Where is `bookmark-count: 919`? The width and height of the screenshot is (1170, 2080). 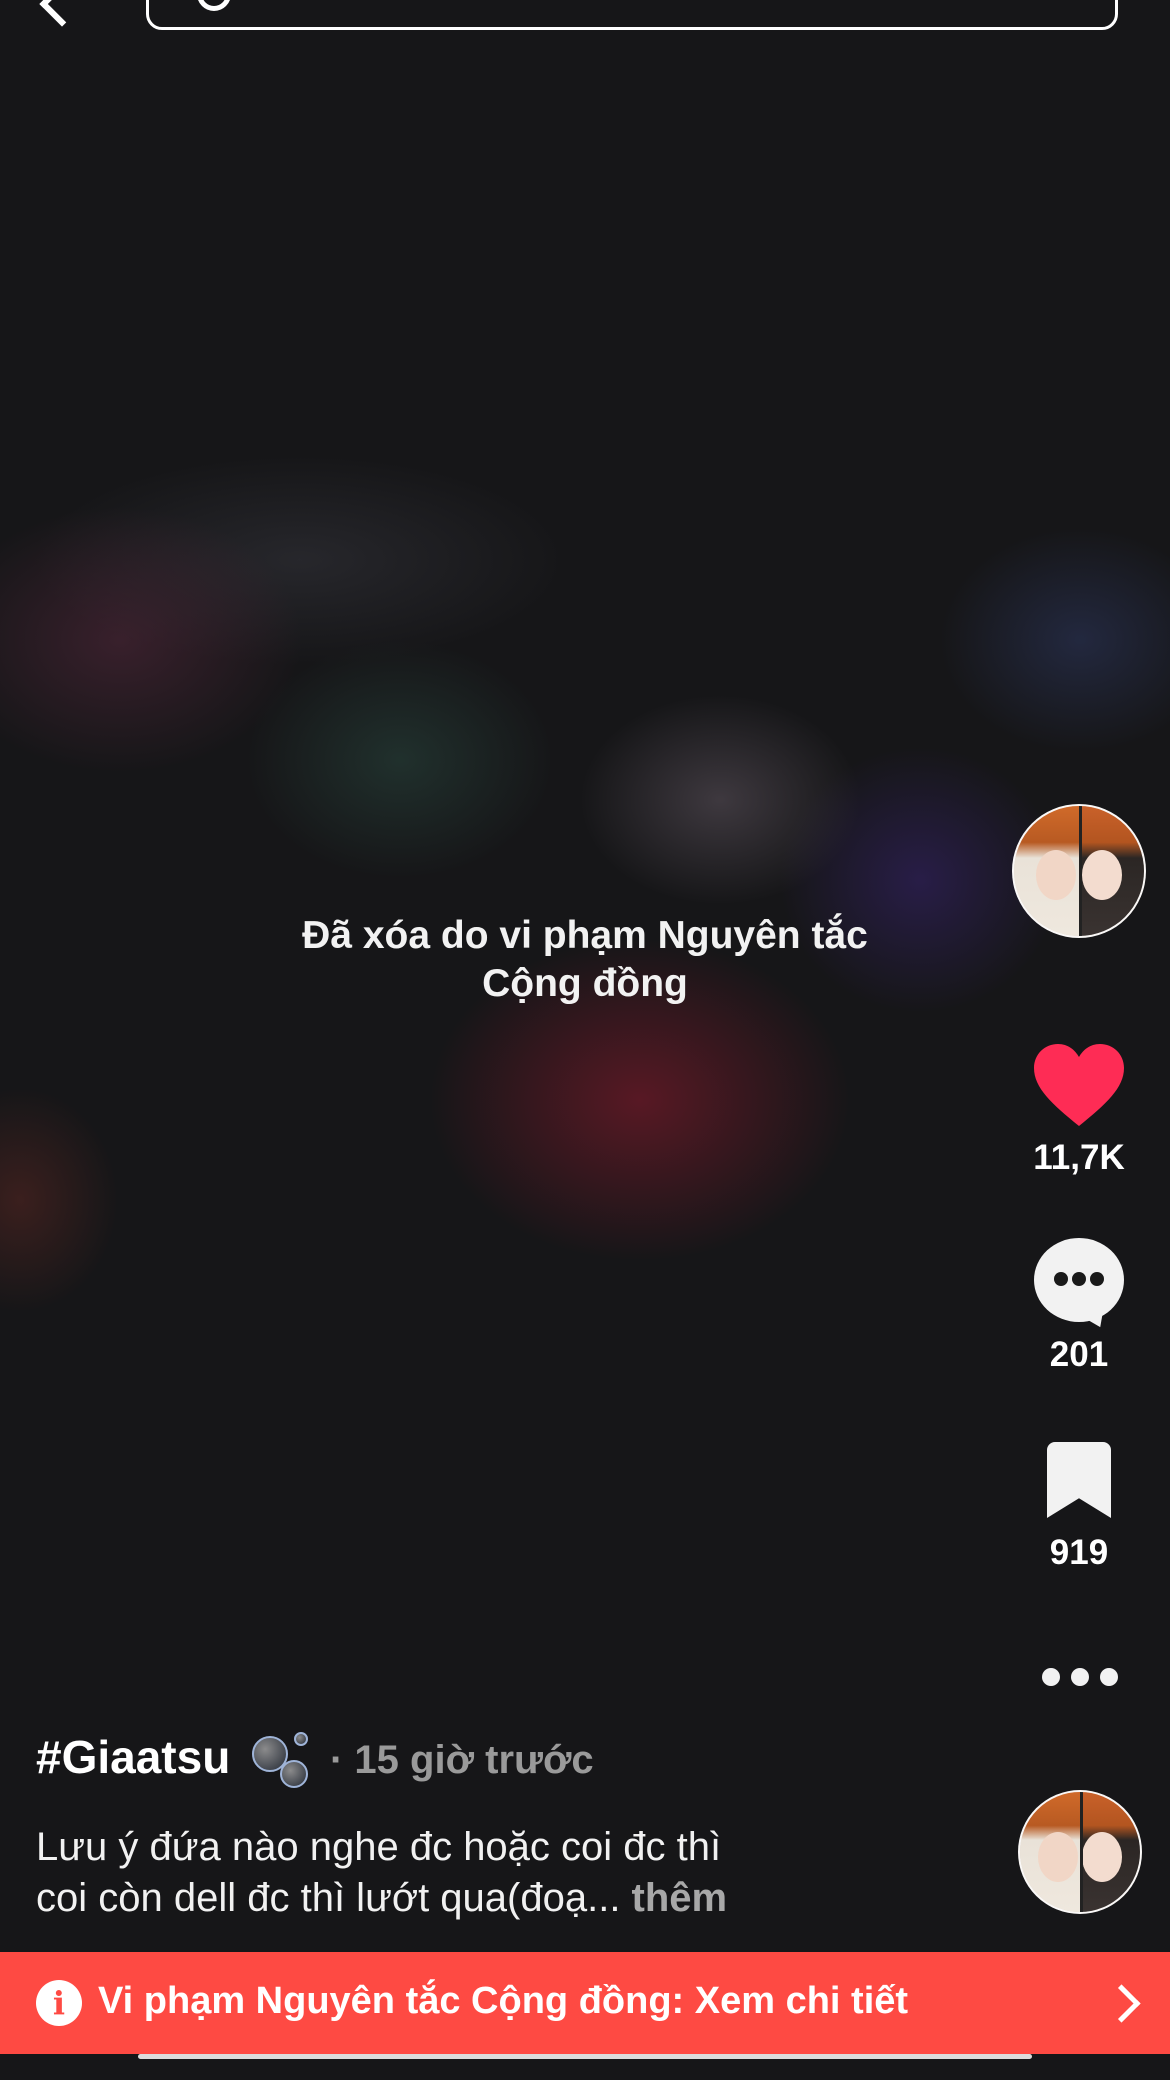 bookmark-count: 919 is located at coordinates (1079, 1552).